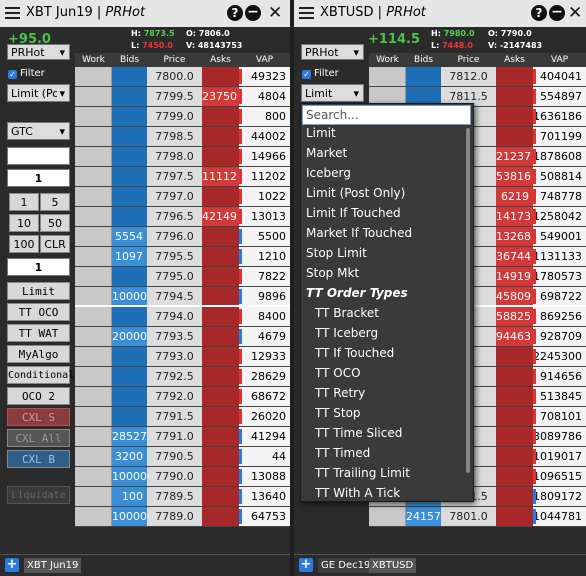  Describe the element at coordinates (346, 565) in the screenshot. I see `tab-ge-dec19: GE Dec19` at that location.